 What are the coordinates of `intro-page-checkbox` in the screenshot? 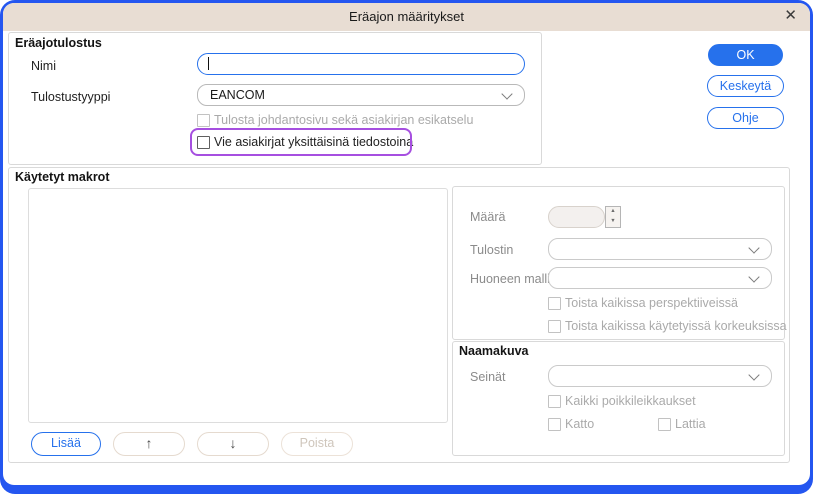 It's located at (203, 120).